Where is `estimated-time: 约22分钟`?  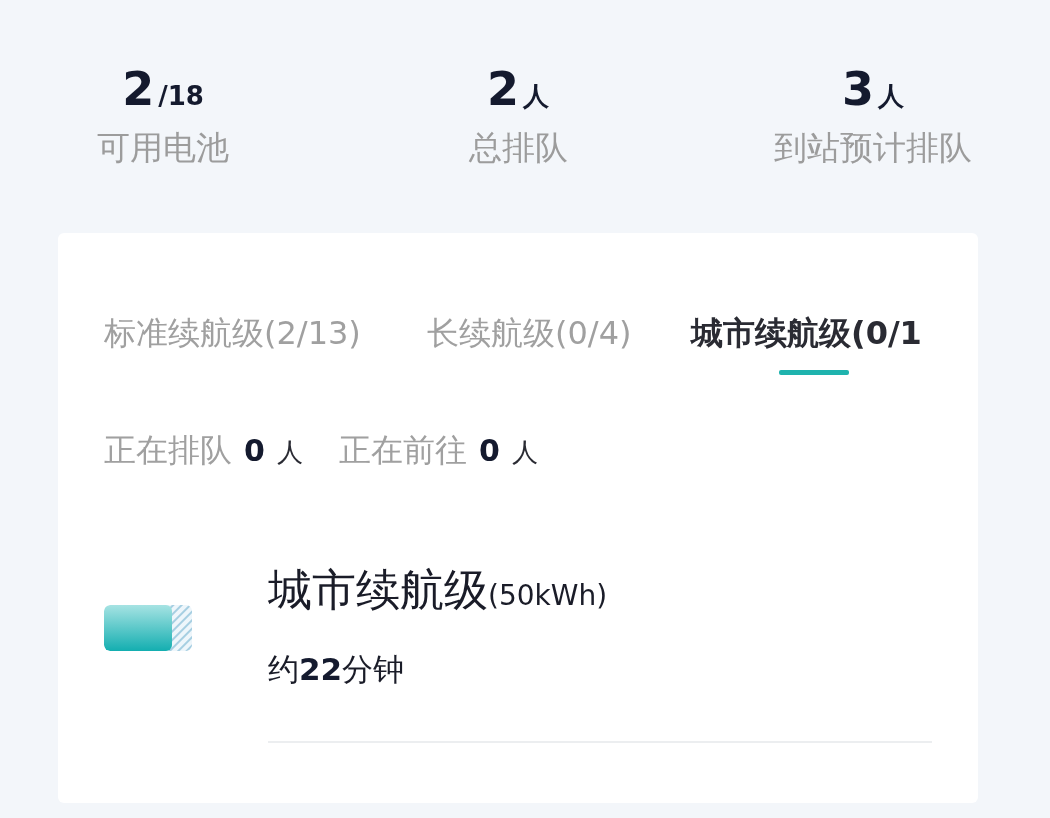
estimated-time: 约22分钟 is located at coordinates (337, 669).